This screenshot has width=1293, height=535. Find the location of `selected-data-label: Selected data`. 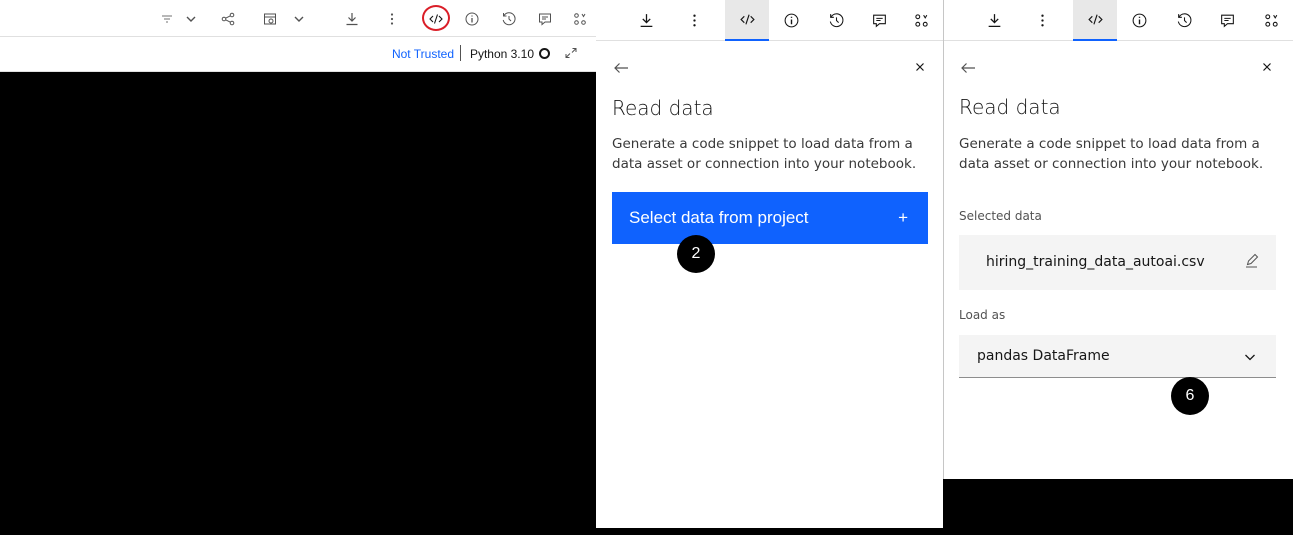

selected-data-label: Selected data is located at coordinates (1000, 216).